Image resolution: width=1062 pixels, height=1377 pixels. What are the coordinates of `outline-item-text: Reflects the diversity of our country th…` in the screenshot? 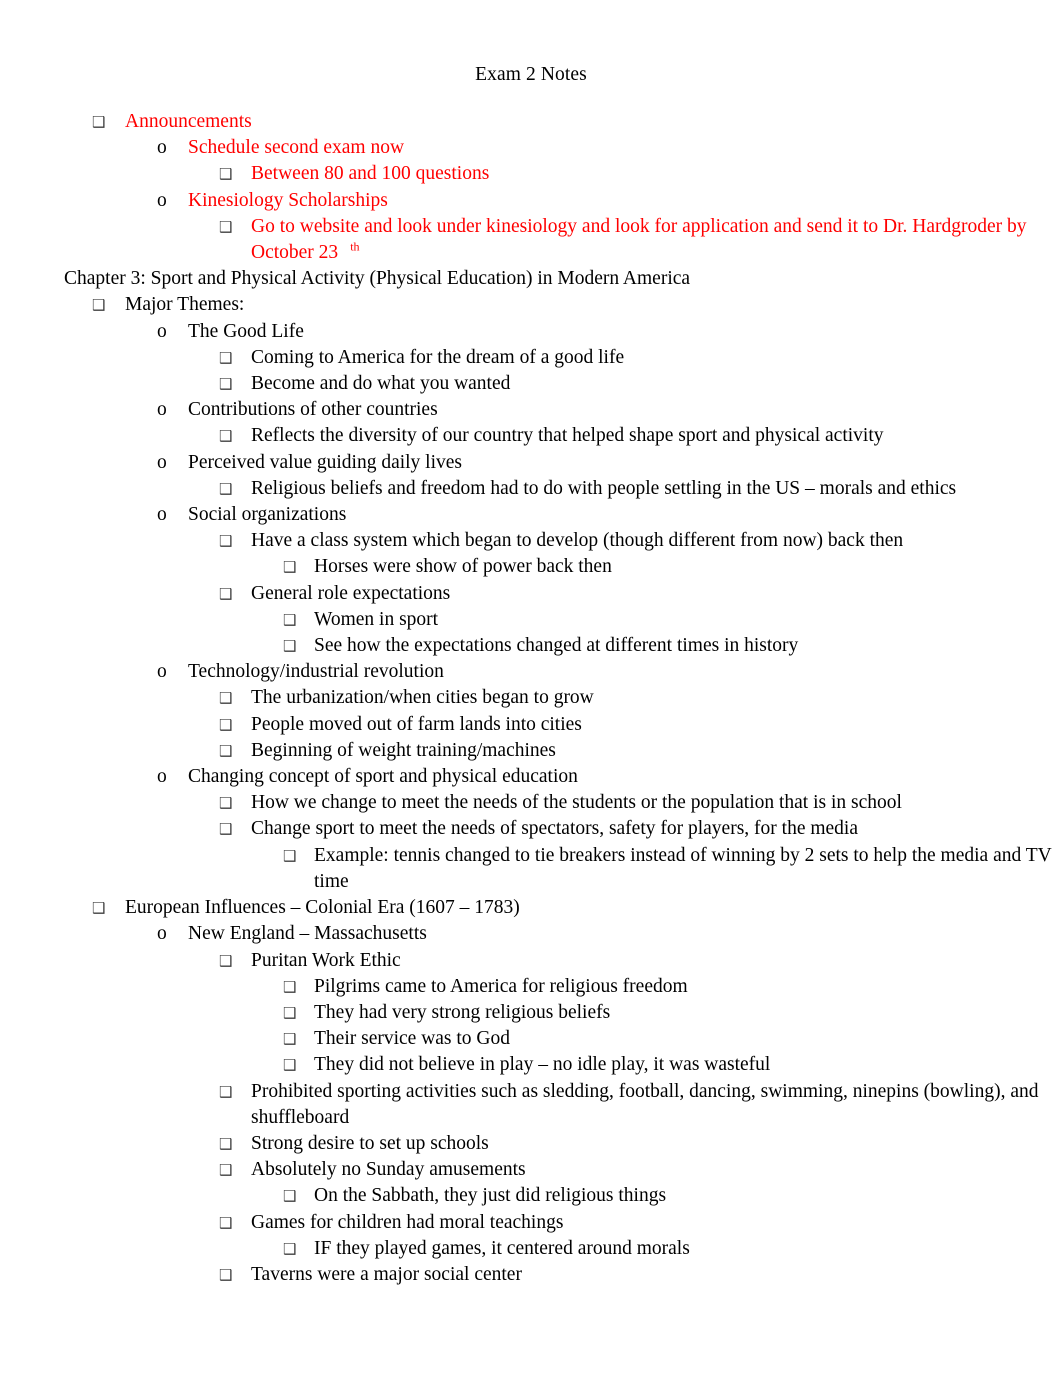 It's located at (567, 436).